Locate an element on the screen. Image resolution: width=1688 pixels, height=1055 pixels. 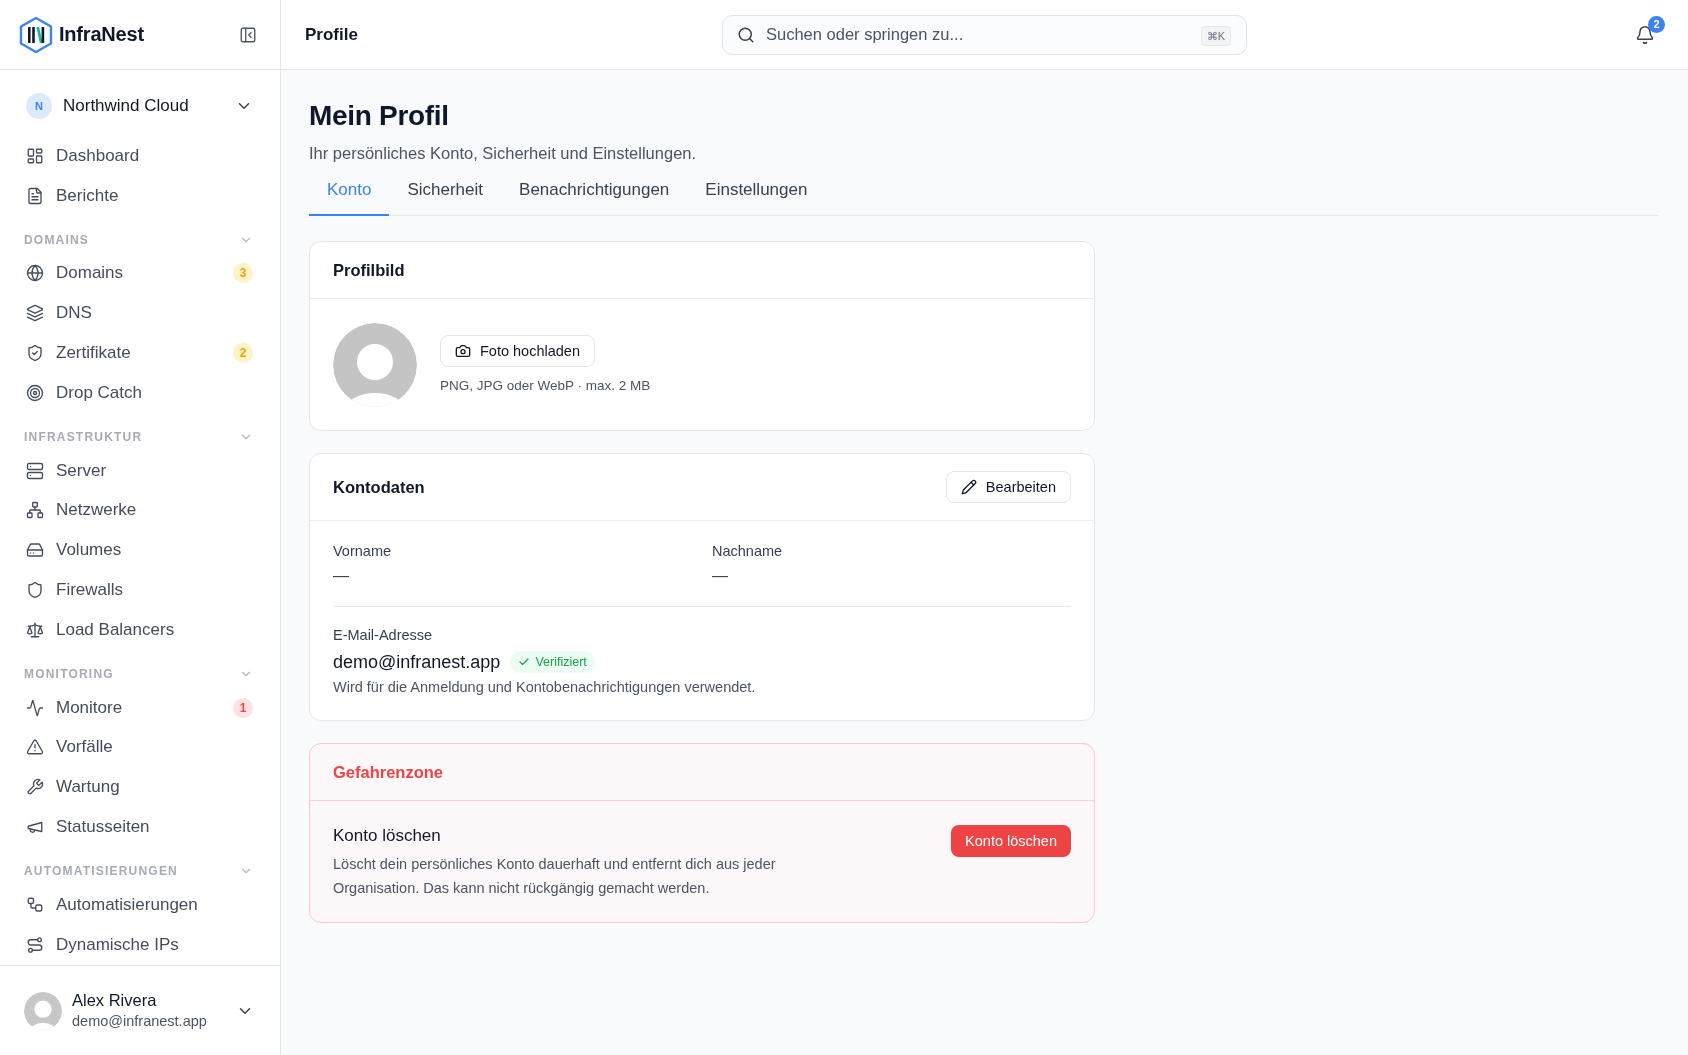
scale-icon is located at coordinates (35, 629).